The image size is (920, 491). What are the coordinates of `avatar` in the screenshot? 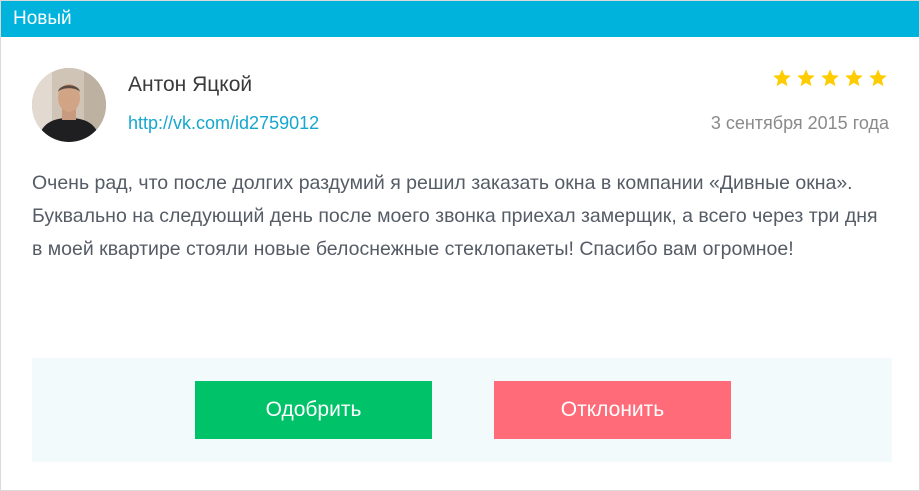 It's located at (69, 105).